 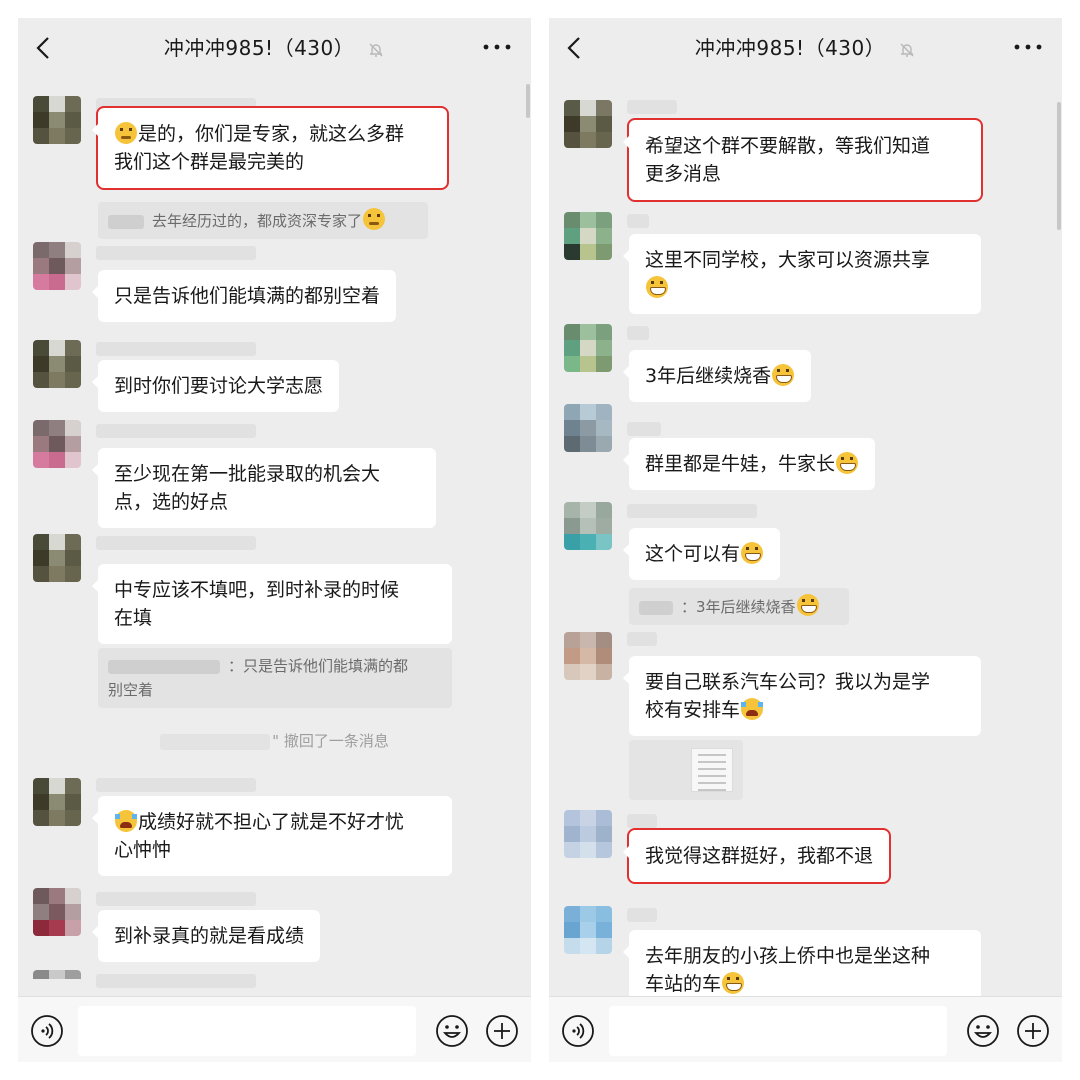 I want to click on crying-laugh-emoji-icon, so click(x=752, y=709).